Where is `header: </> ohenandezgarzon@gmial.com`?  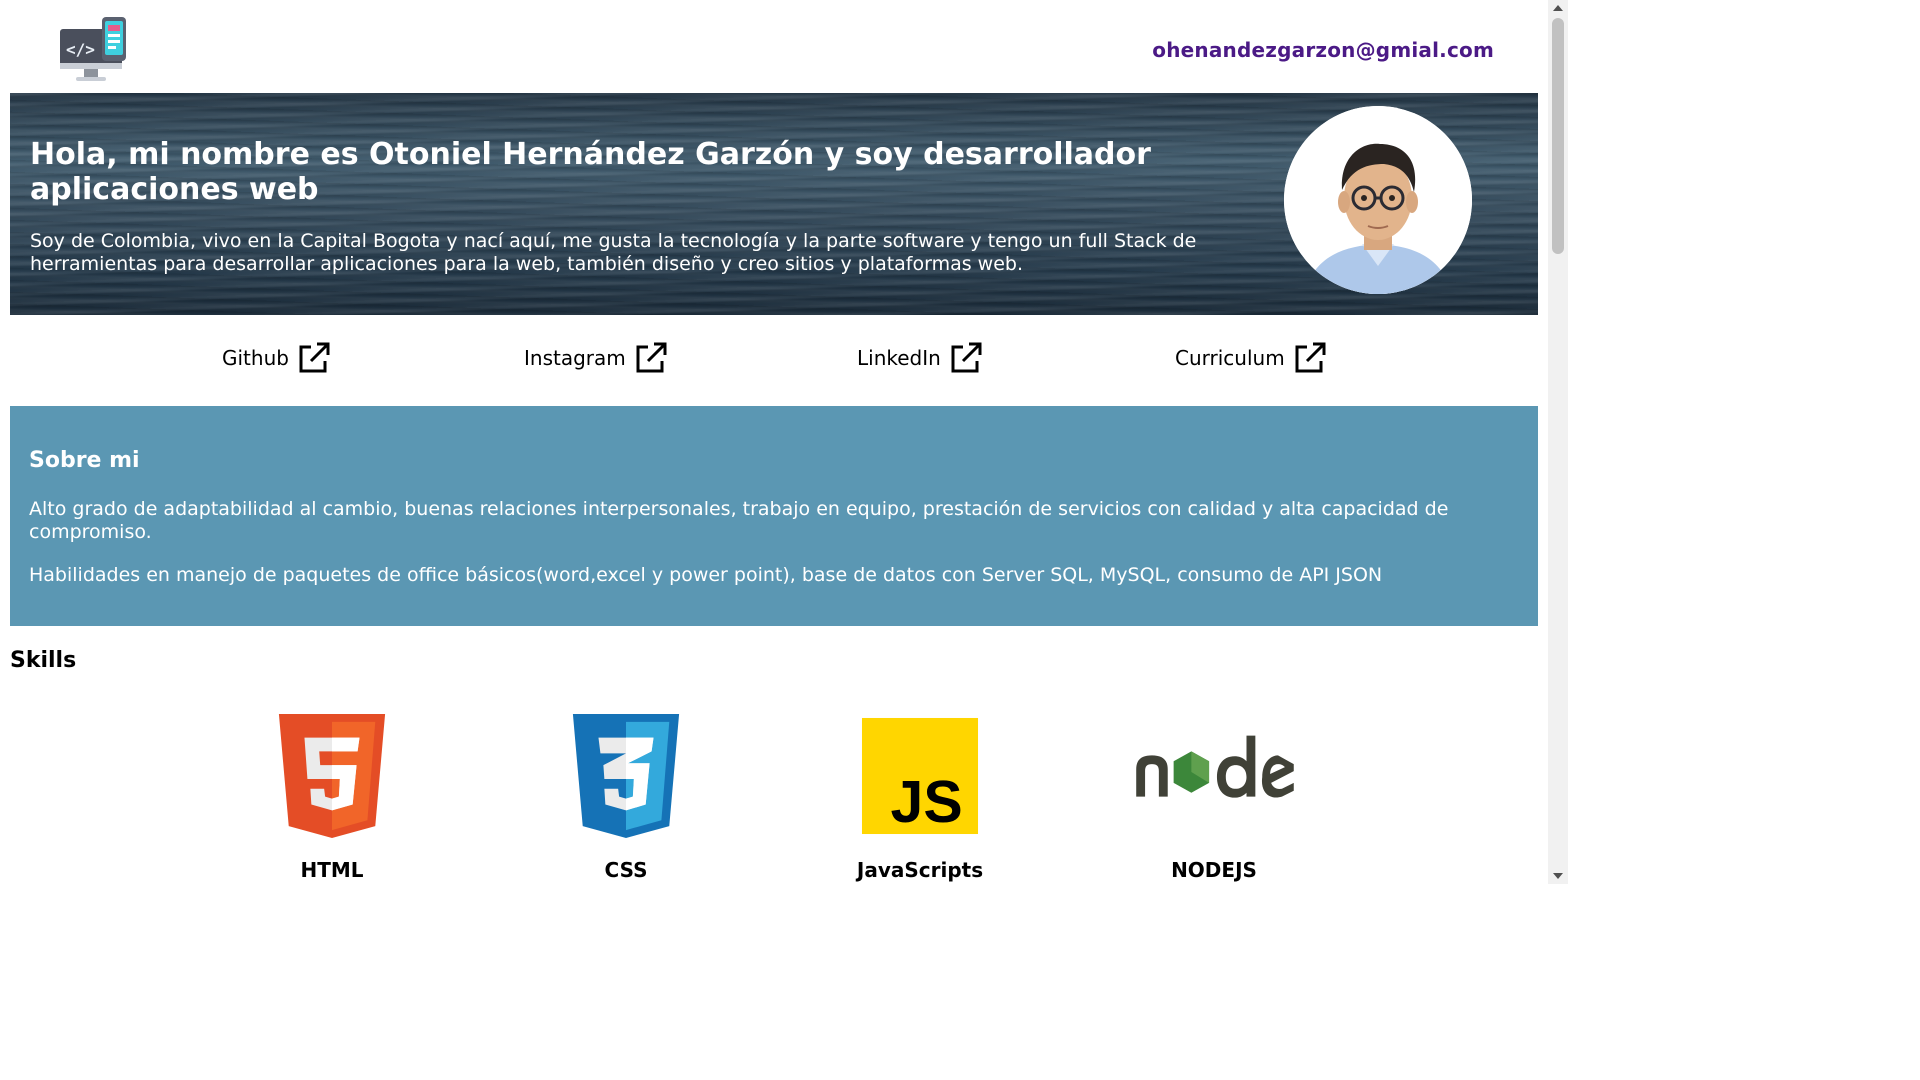 header: </> ohenandezgarzon@gmial.com is located at coordinates (774, 46).